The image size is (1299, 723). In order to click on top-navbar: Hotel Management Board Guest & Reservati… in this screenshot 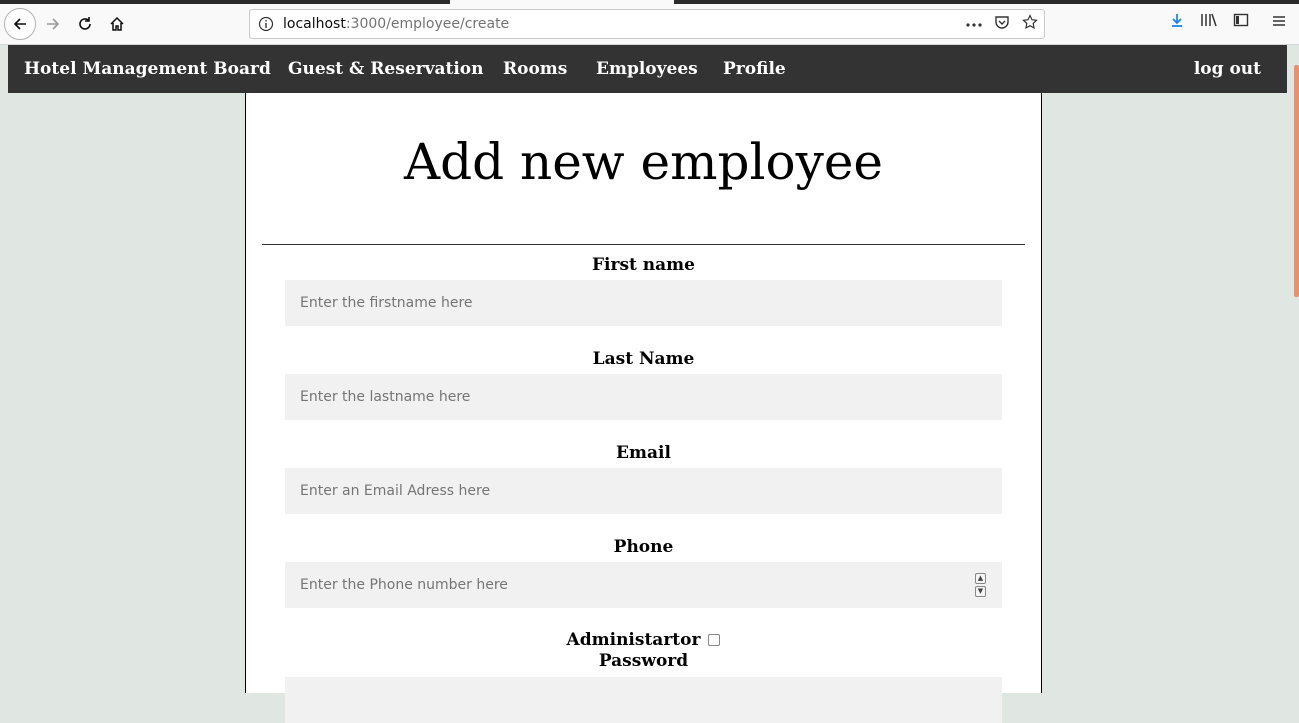, I will do `click(647, 69)`.